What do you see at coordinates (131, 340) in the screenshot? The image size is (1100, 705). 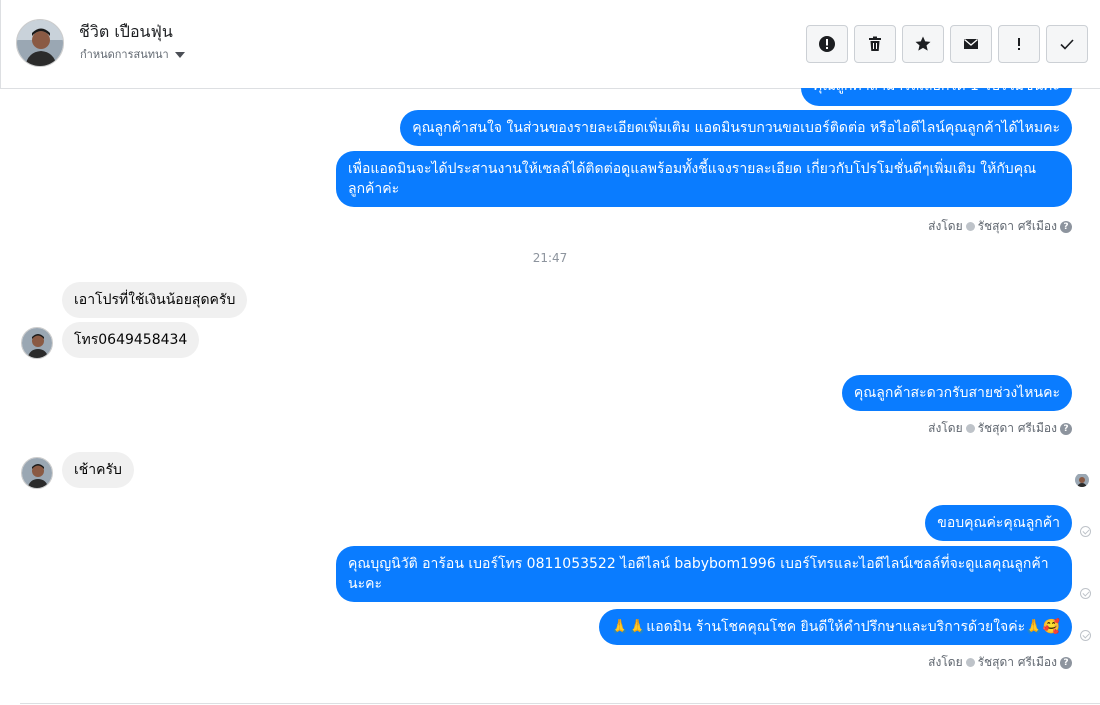 I see `message-incoming: โทร0649458434` at bounding box center [131, 340].